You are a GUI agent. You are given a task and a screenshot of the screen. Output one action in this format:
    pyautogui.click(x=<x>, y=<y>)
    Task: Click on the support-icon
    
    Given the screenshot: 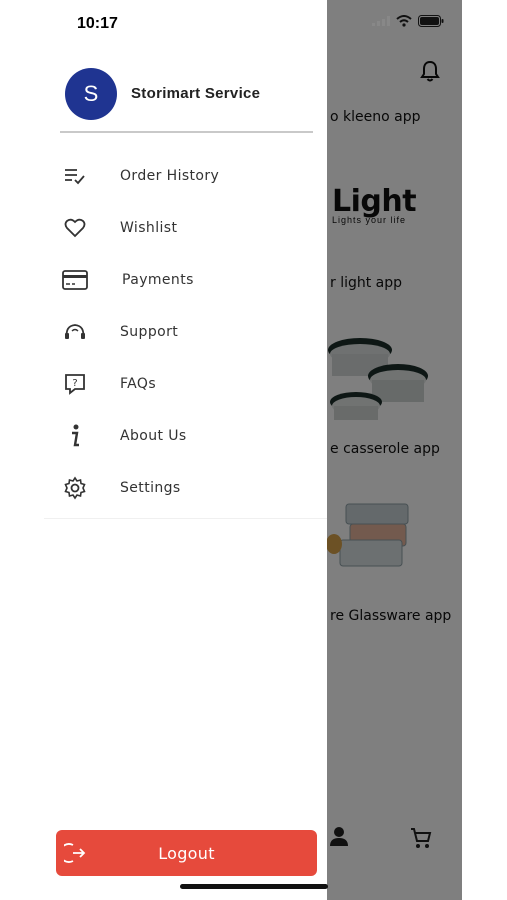 What is the action you would take?
    pyautogui.click(x=75, y=332)
    